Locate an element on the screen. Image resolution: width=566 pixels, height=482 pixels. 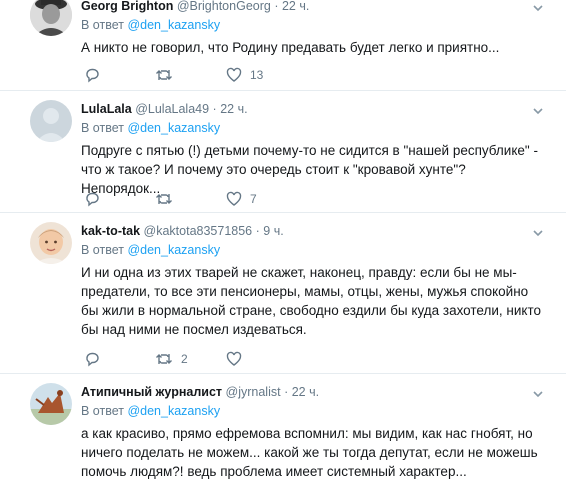
like-action: 13 is located at coordinates (261, 75).